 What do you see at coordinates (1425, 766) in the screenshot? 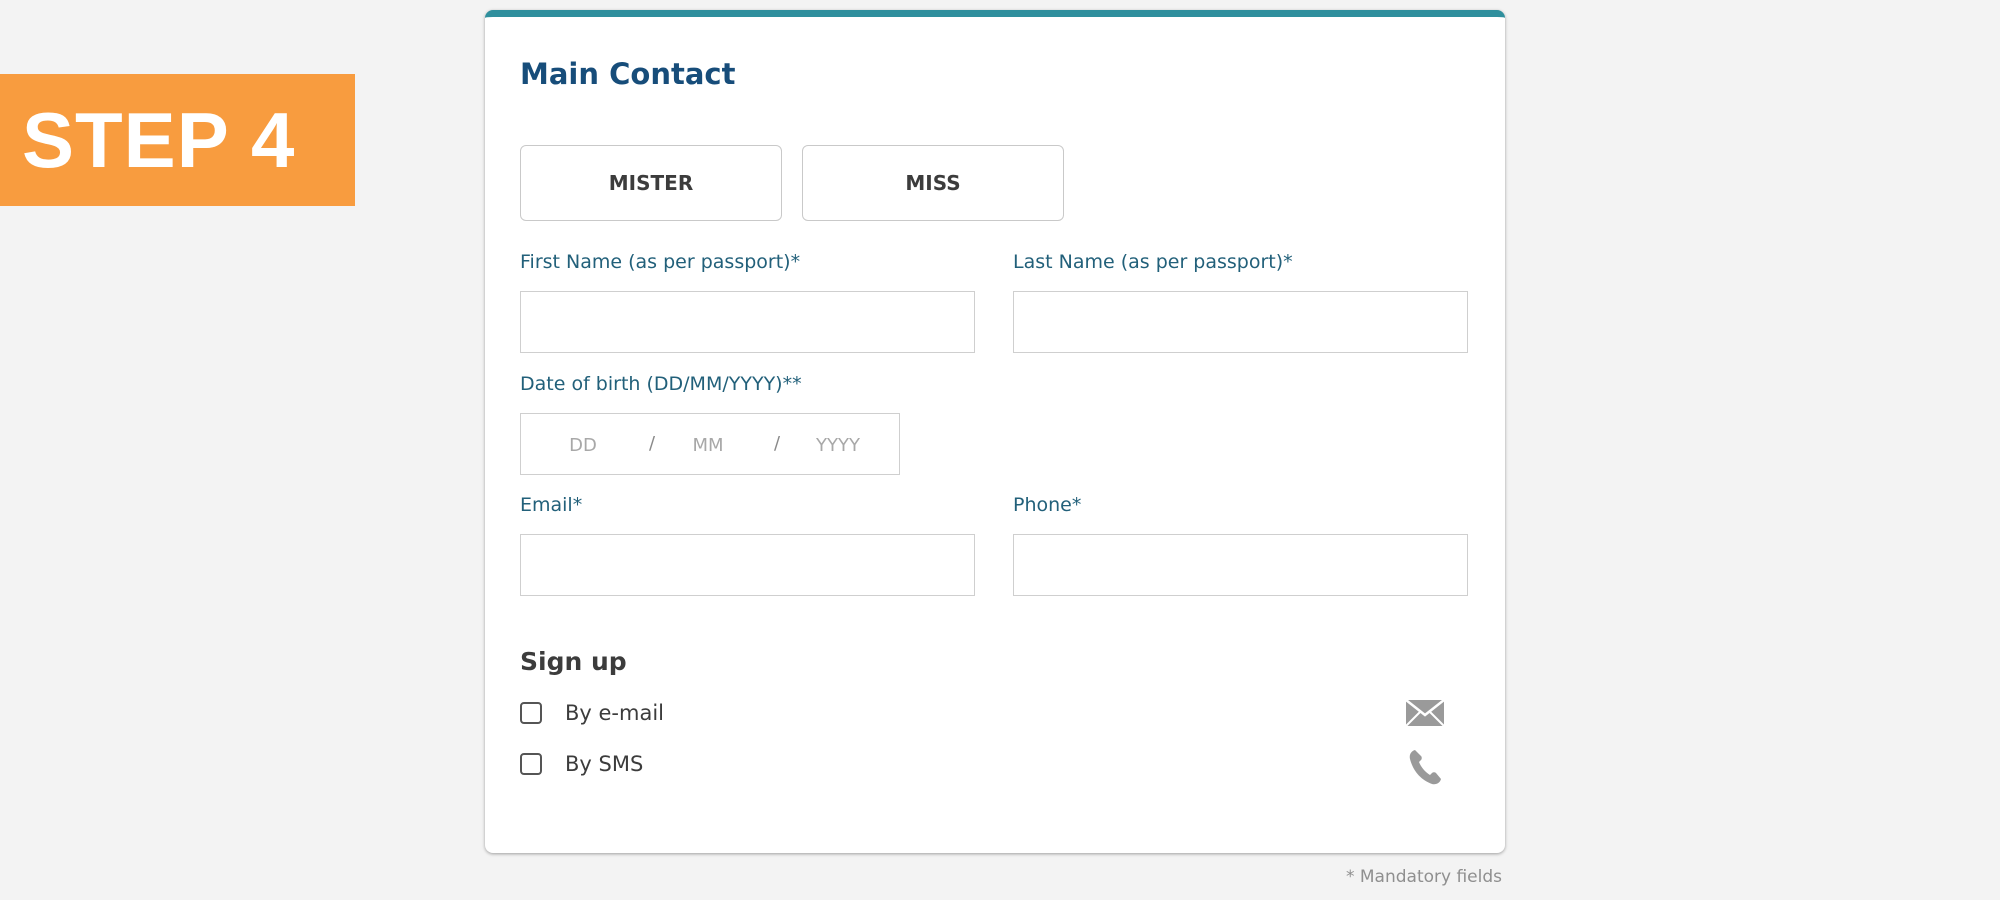
I see `phone-icon` at bounding box center [1425, 766].